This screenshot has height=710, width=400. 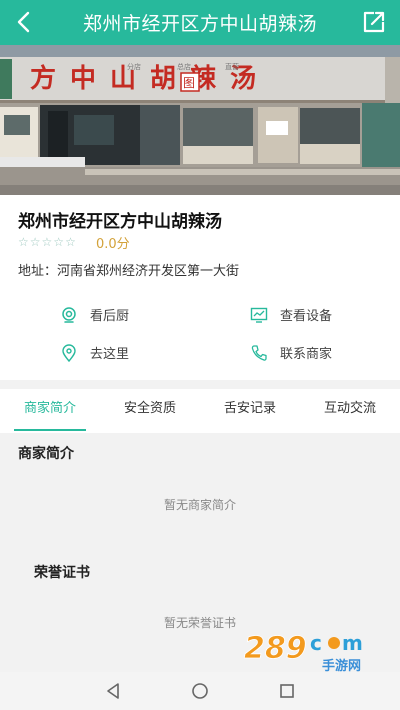 I want to click on shop-name: 郑州市经开区方中山胡辣汤, so click(x=120, y=222).